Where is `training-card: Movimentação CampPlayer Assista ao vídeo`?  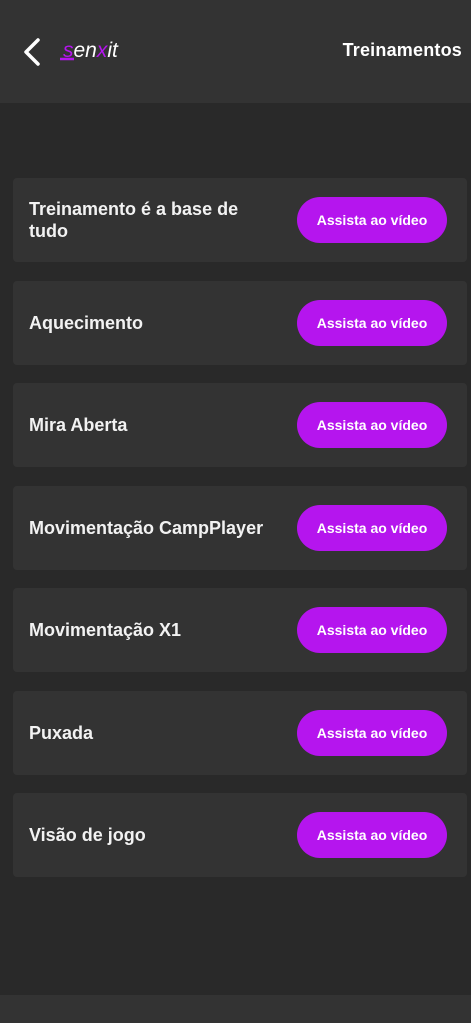 training-card: Movimentação CampPlayer Assista ao vídeo is located at coordinates (240, 527).